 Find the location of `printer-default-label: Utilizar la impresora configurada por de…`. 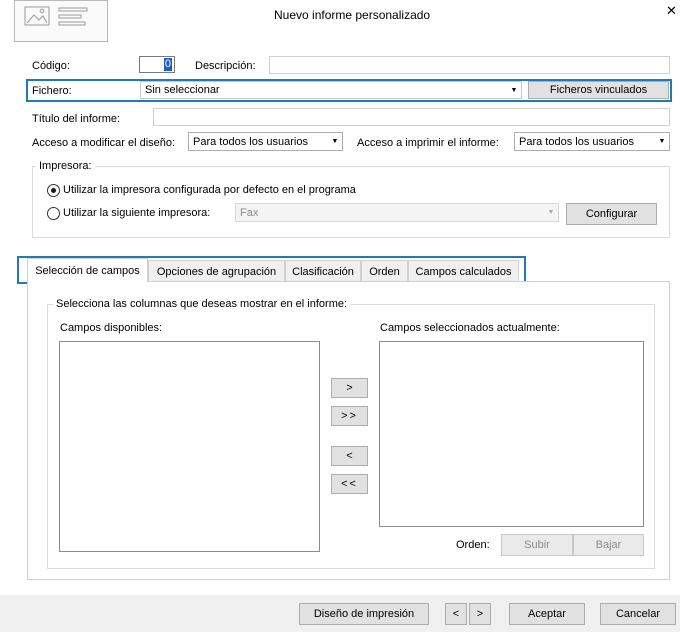

printer-default-label: Utilizar la impresora configurada por de… is located at coordinates (209, 190).